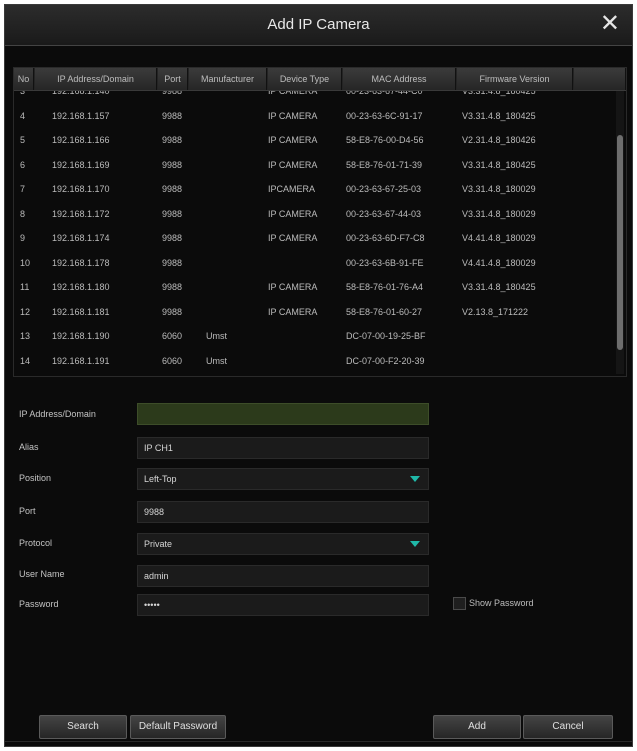 The height and width of the screenshot is (751, 637). What do you see at coordinates (318, 741) in the screenshot?
I see `divider` at bounding box center [318, 741].